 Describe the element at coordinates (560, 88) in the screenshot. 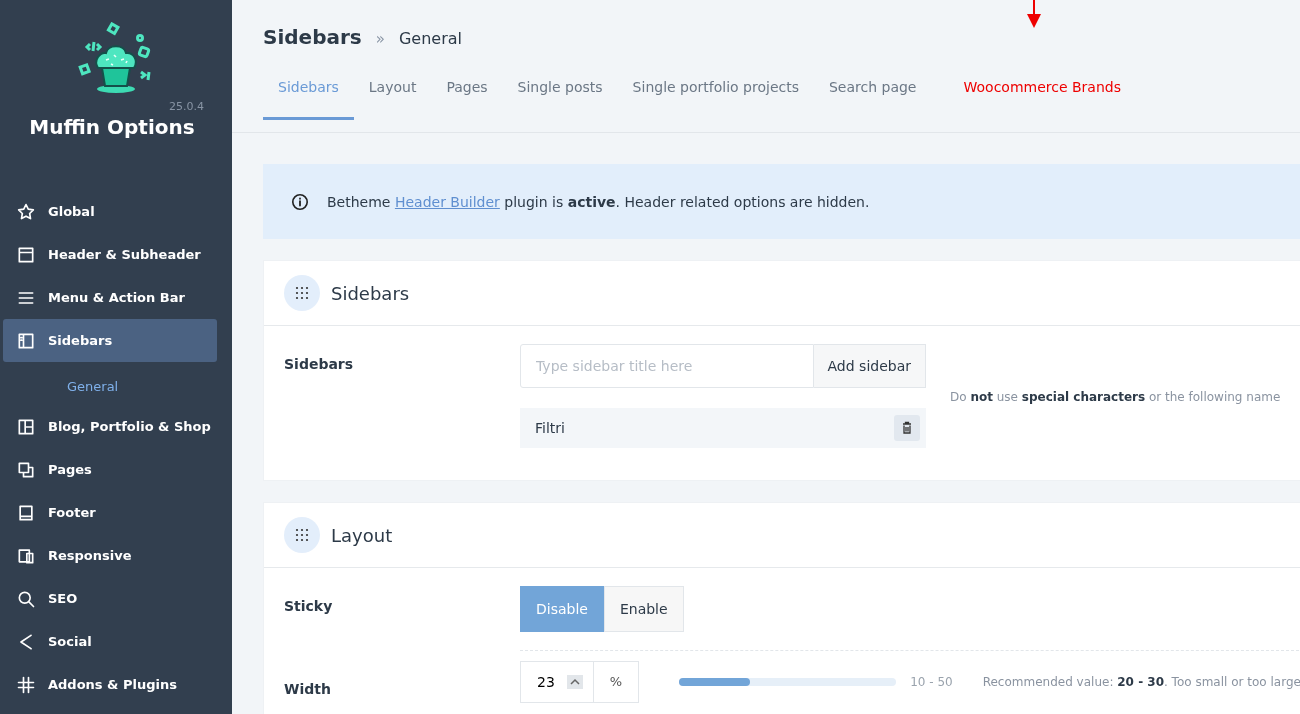

I see `tab: Single posts` at that location.